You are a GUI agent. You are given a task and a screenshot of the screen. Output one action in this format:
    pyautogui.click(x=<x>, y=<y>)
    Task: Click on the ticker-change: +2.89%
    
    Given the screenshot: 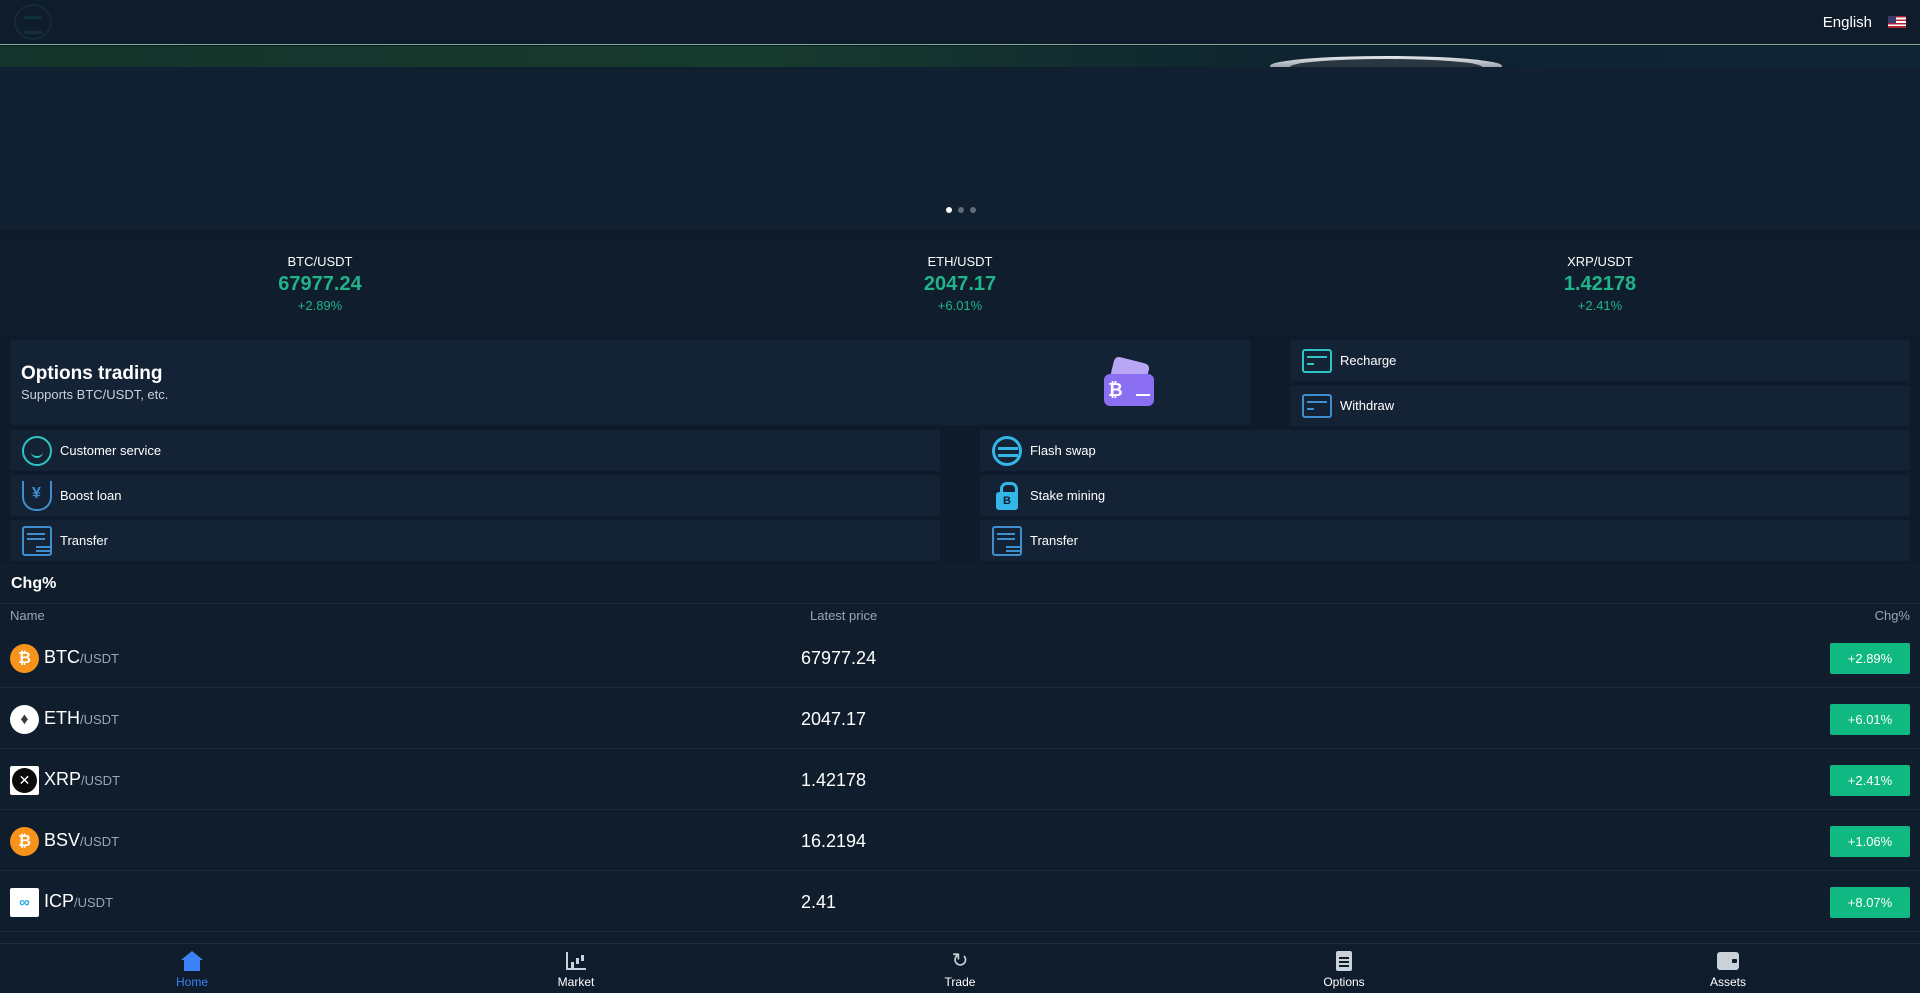 What is the action you would take?
    pyautogui.click(x=320, y=305)
    